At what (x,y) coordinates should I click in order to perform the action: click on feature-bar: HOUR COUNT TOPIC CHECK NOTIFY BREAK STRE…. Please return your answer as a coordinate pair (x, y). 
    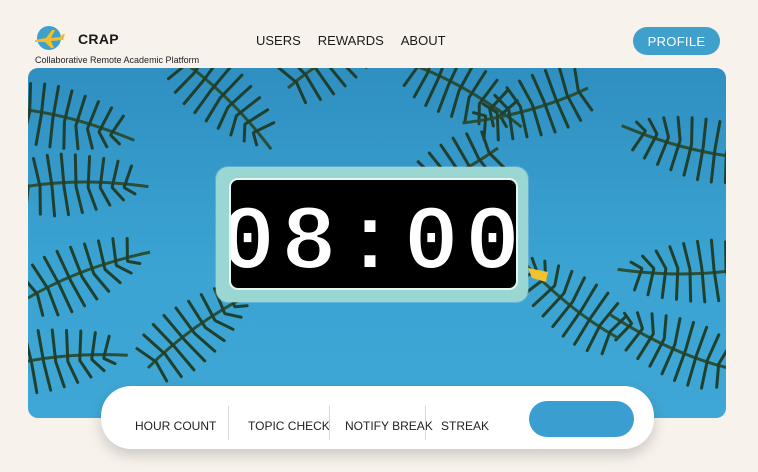
    Looking at the image, I should click on (377, 417).